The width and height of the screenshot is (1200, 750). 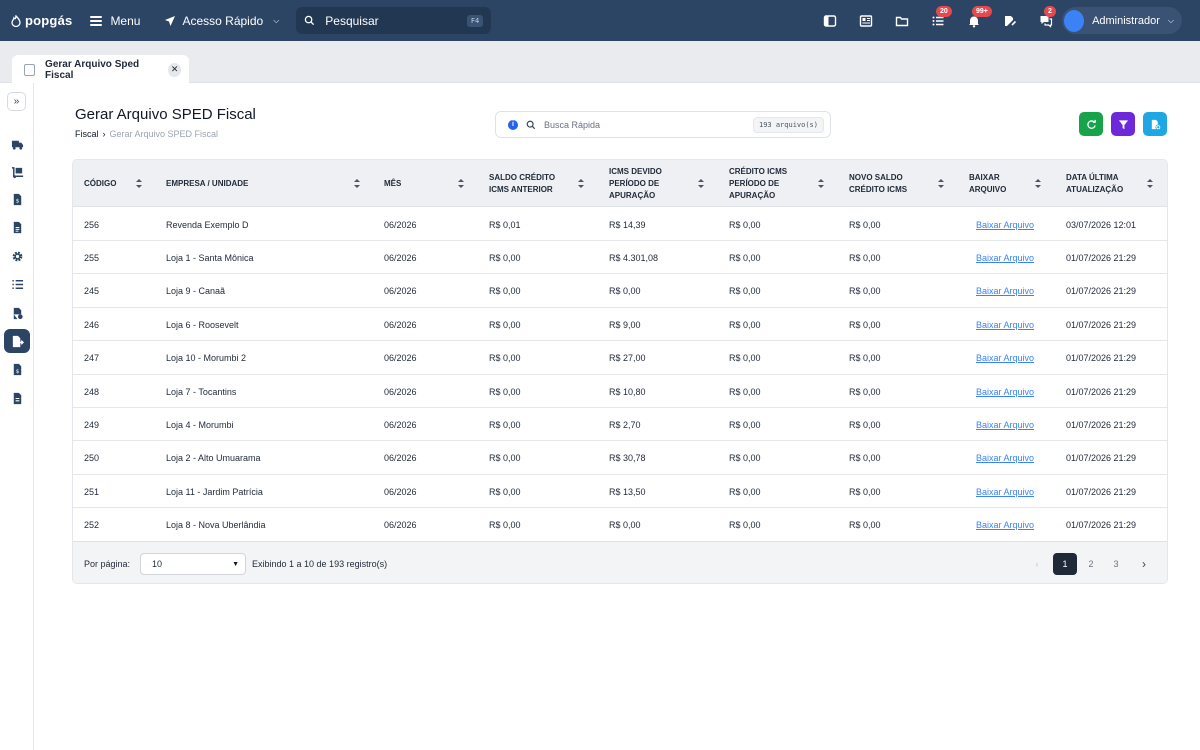 What do you see at coordinates (216, 525) in the screenshot?
I see `cell-empresa: Loja 8 - Nova Uberlândia` at bounding box center [216, 525].